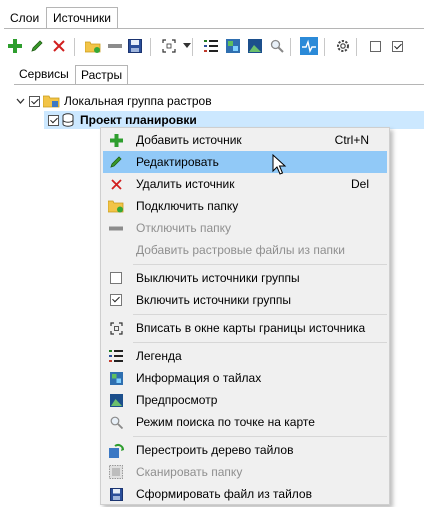 The height and width of the screenshot is (507, 433). Describe the element at coordinates (116, 472) in the screenshot. I see `scan-folder-icon` at that location.